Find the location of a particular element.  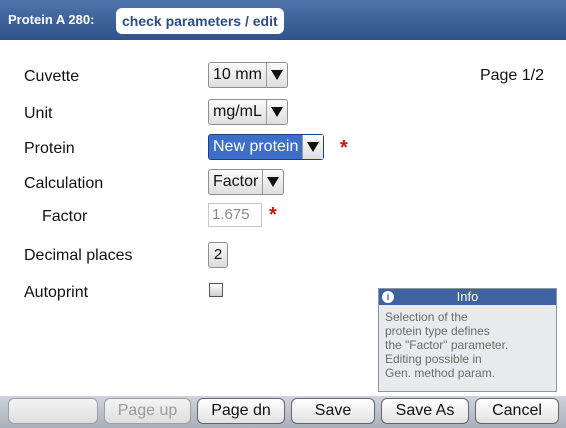

save-button: Save is located at coordinates (333, 411).